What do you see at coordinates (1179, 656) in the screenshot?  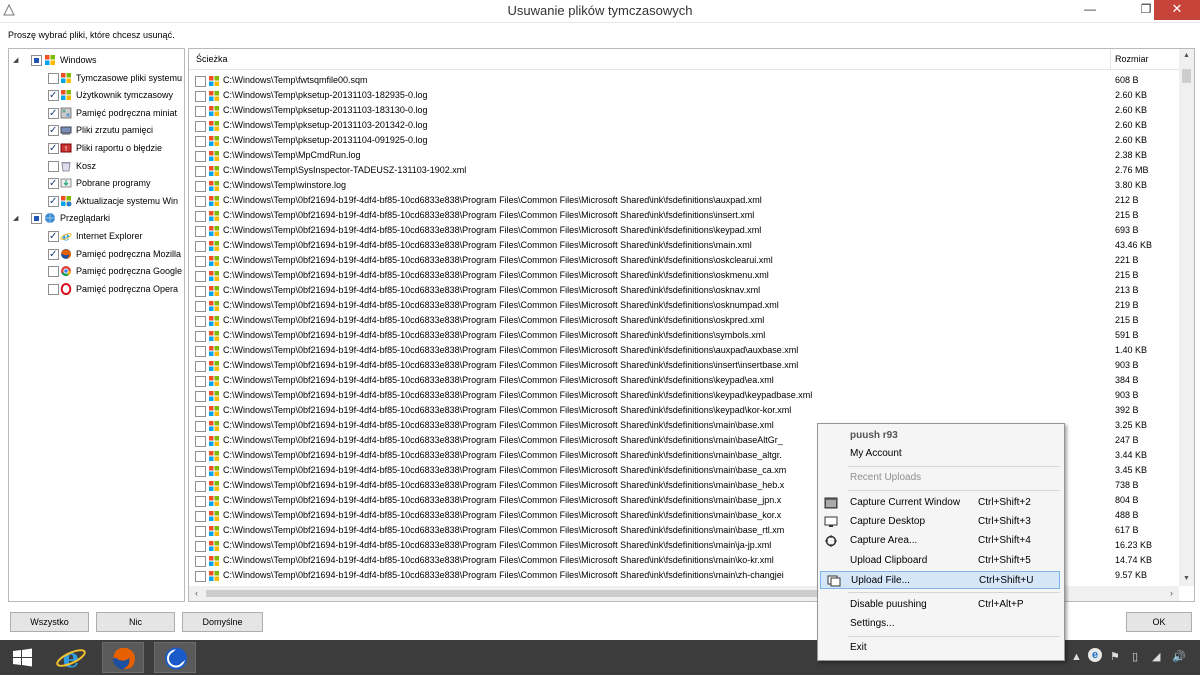 I see `volume-icon: 🔊` at bounding box center [1179, 656].